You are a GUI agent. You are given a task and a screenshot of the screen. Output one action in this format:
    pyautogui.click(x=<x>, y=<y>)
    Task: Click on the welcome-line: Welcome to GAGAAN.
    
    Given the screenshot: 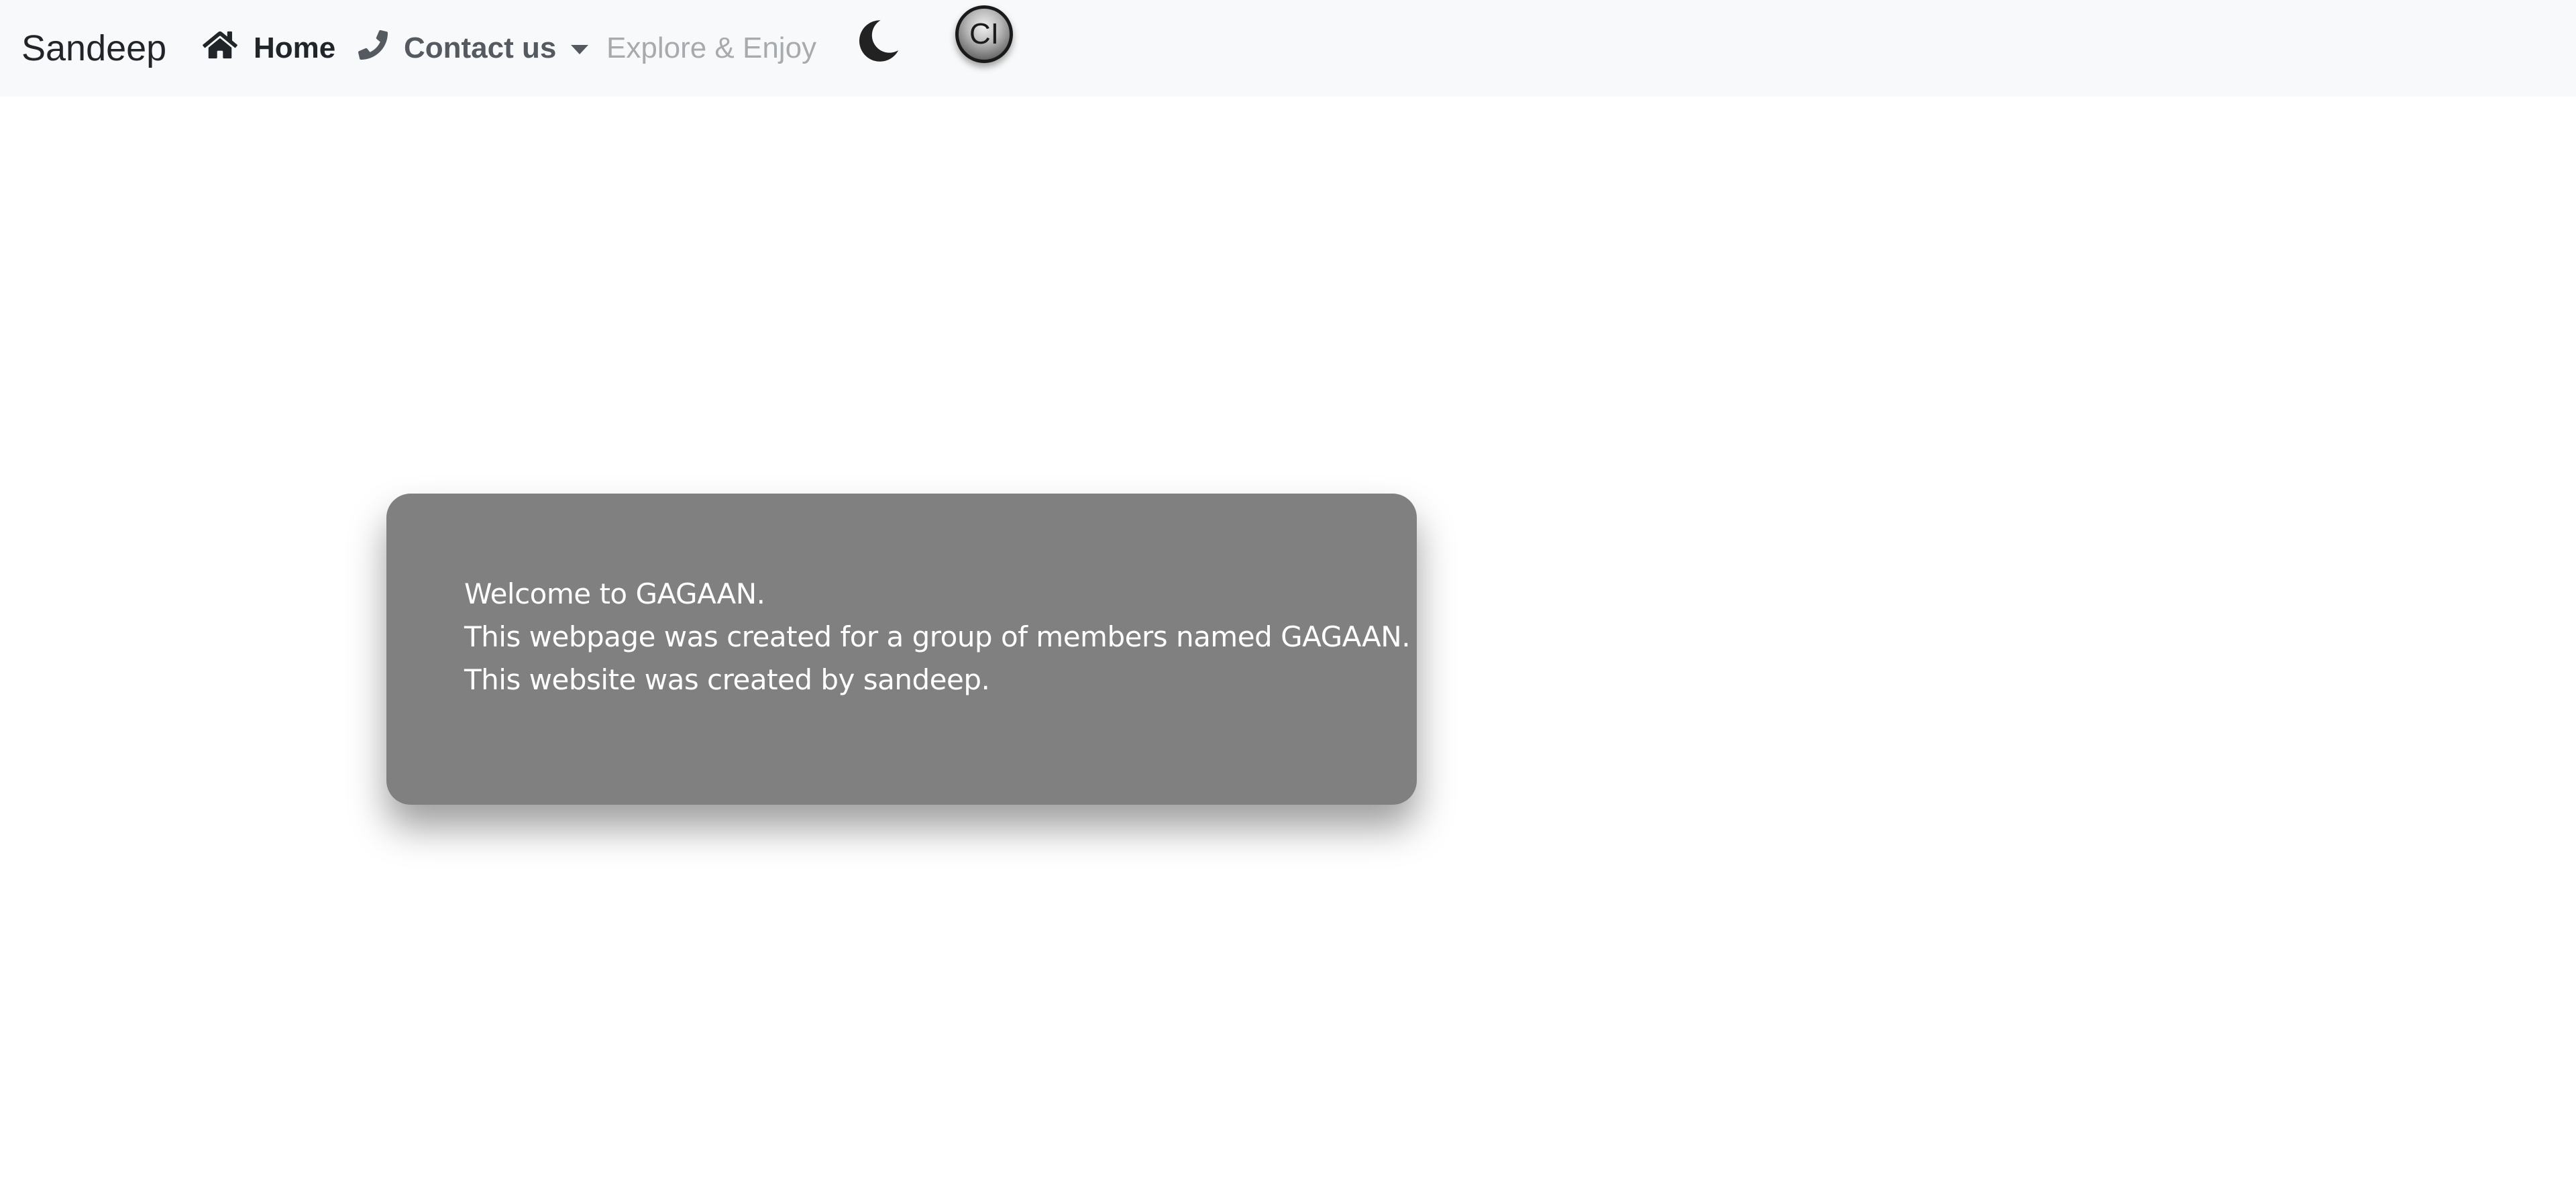 What is the action you would take?
    pyautogui.click(x=614, y=593)
    